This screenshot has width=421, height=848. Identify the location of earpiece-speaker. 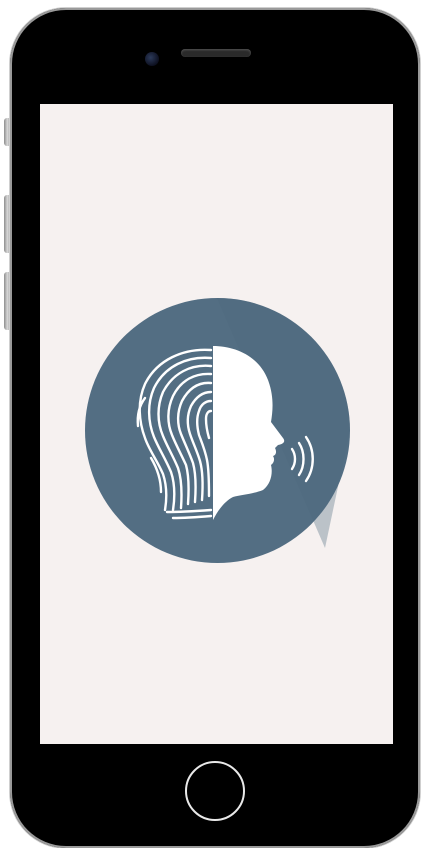
(216, 53).